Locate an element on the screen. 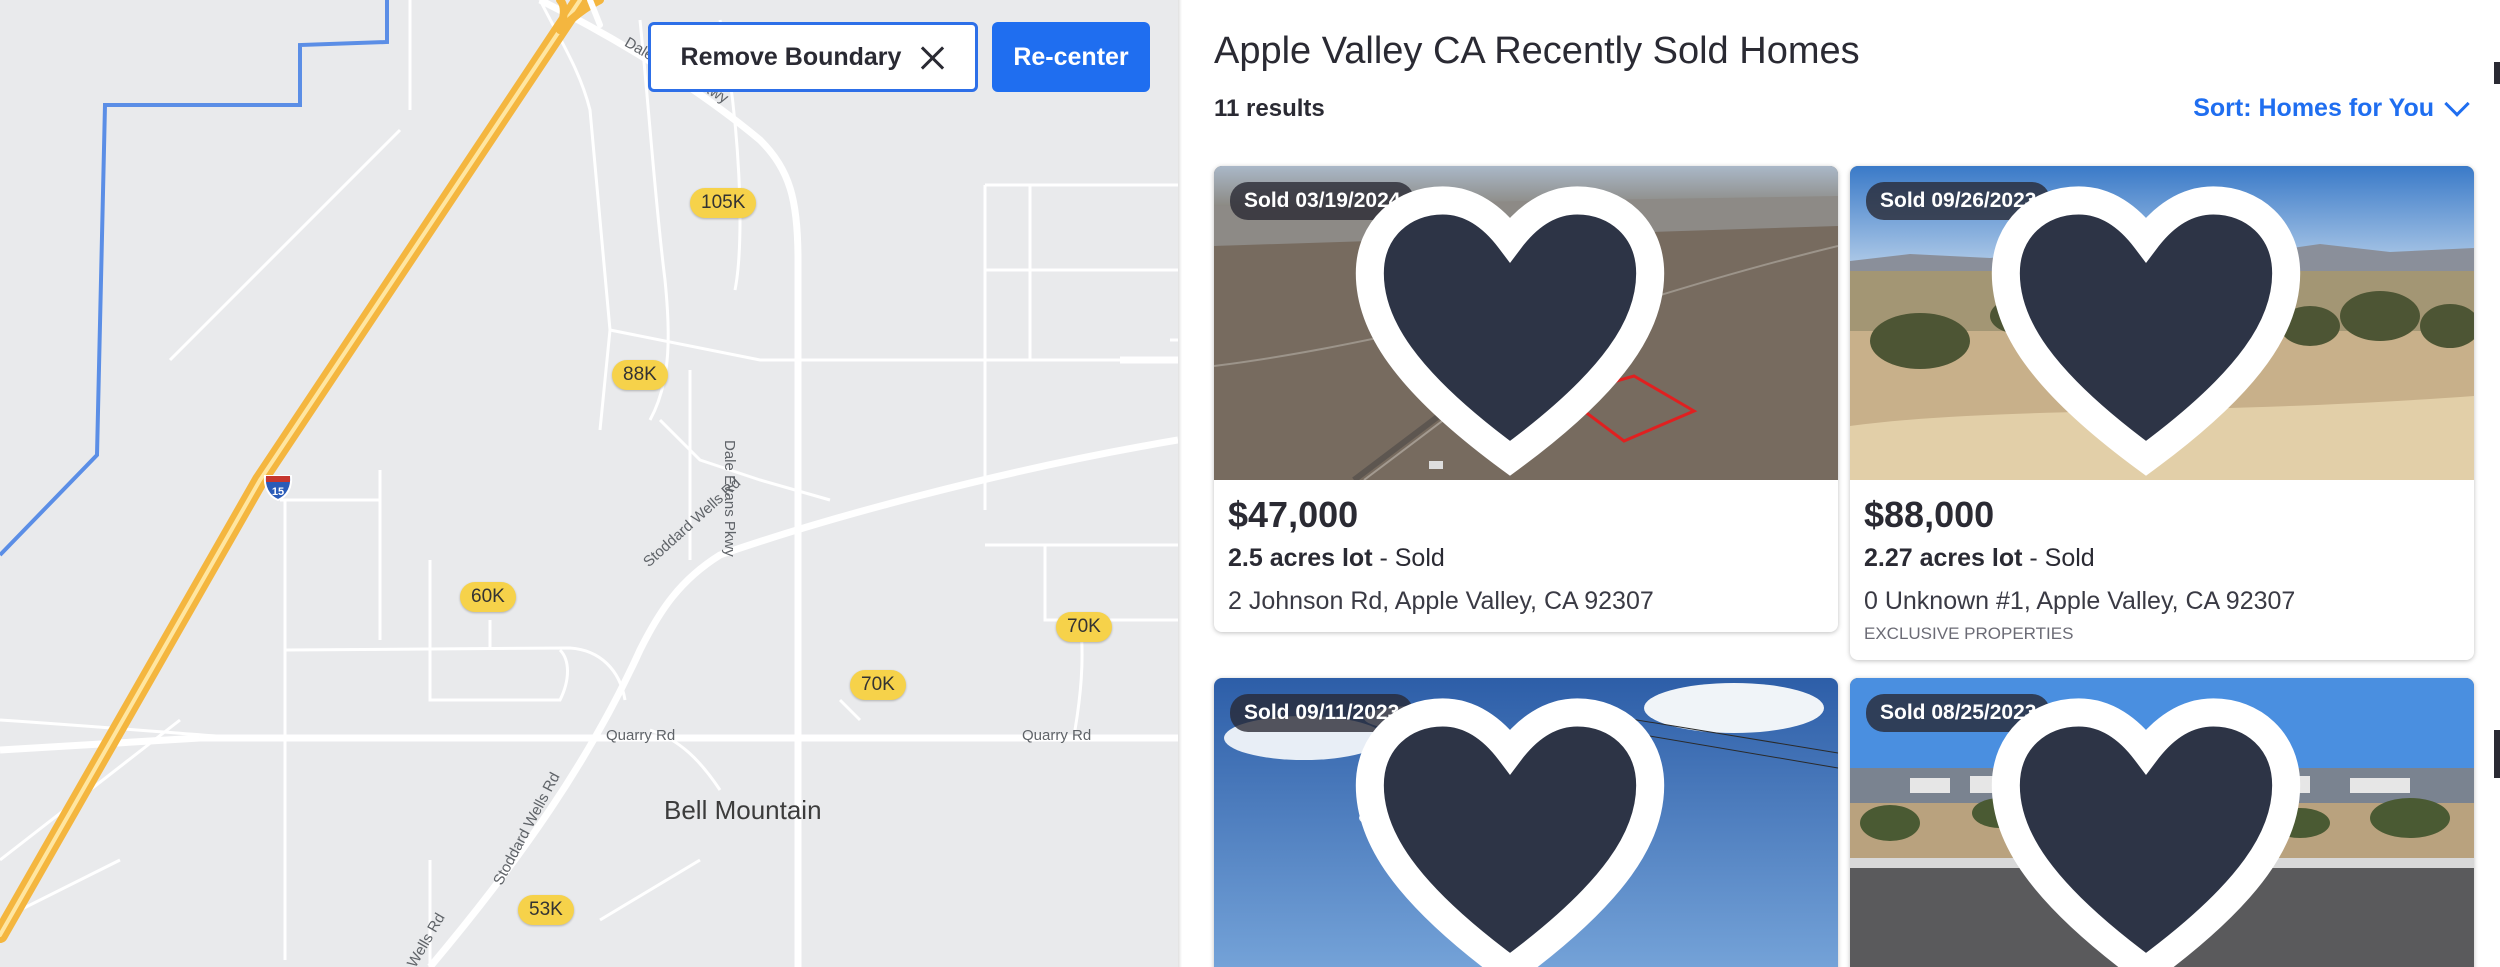 This screenshot has width=2500, height=967. listing-facts: 2.5 acres lot - Sold is located at coordinates (1526, 558).